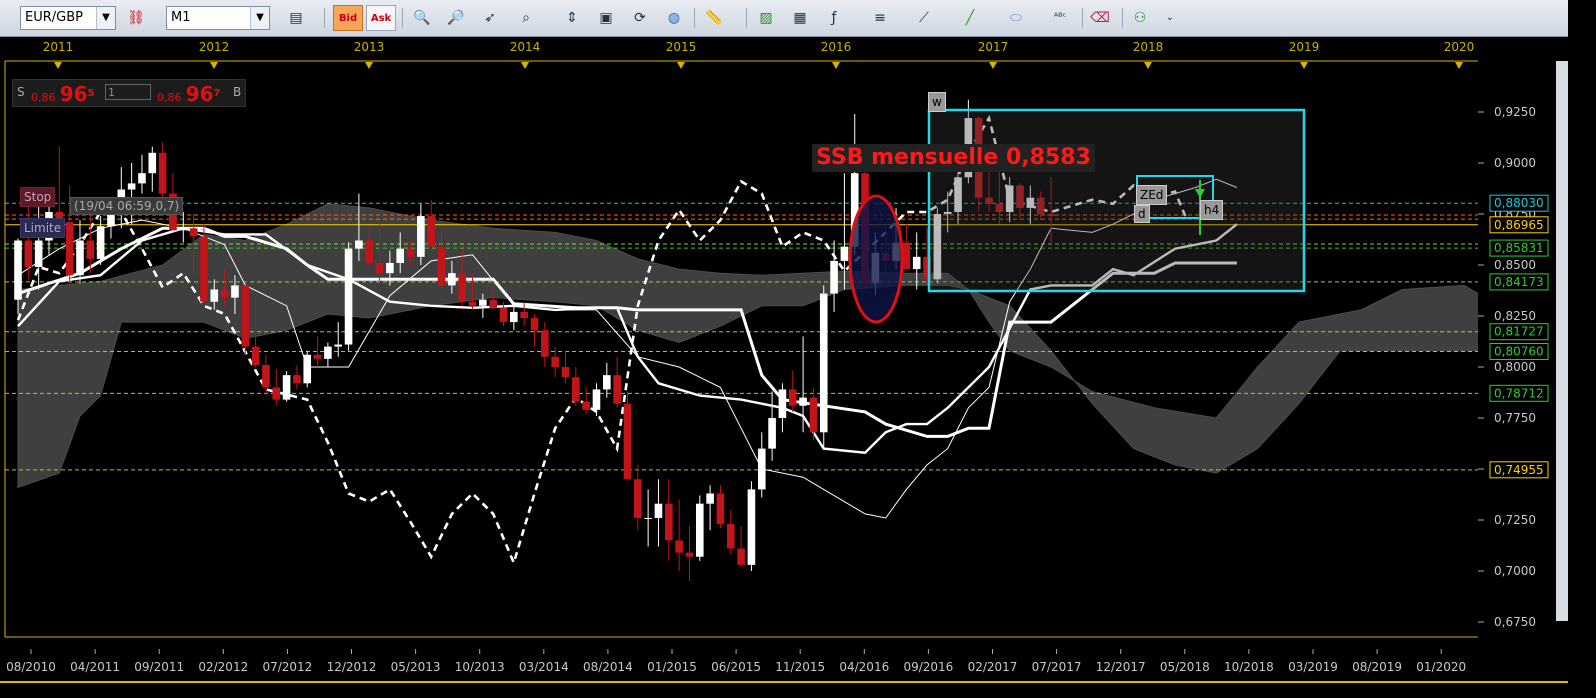 The height and width of the screenshot is (698, 1596). What do you see at coordinates (993, 47) in the screenshot?
I see `top-axis-label: 2017` at bounding box center [993, 47].